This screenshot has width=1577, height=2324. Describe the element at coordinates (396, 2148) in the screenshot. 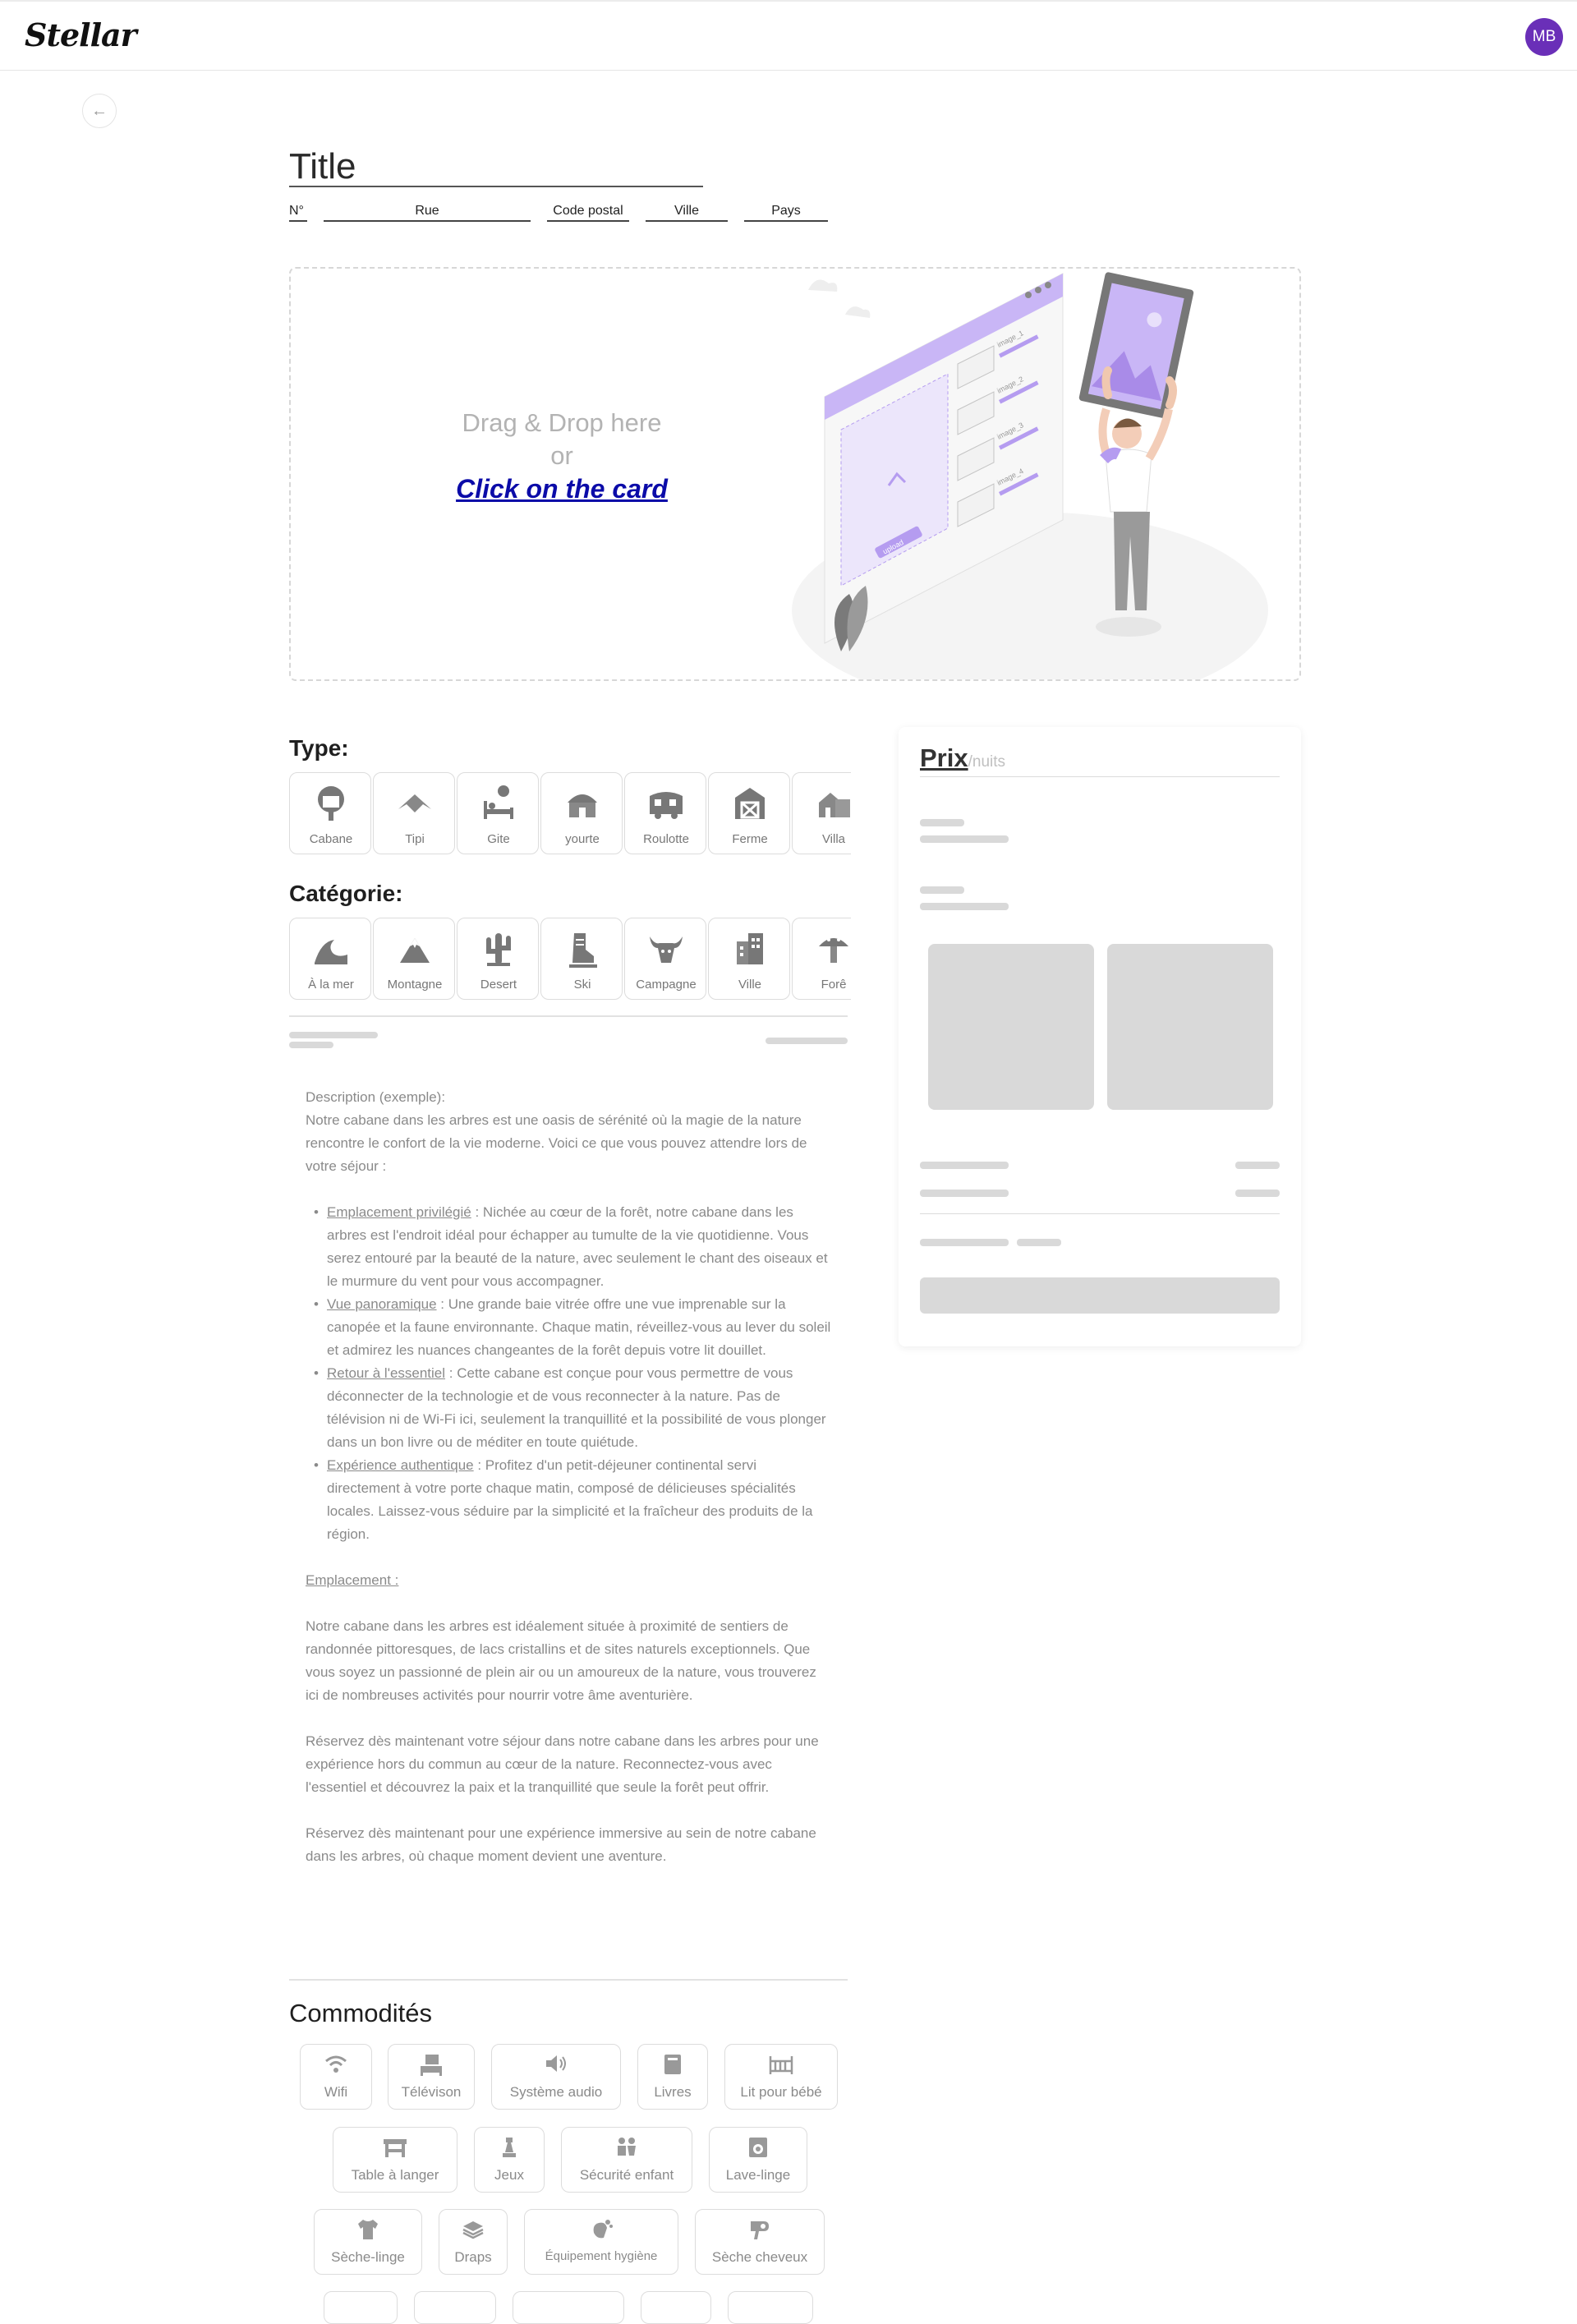

I see `changing-table-icon` at that location.